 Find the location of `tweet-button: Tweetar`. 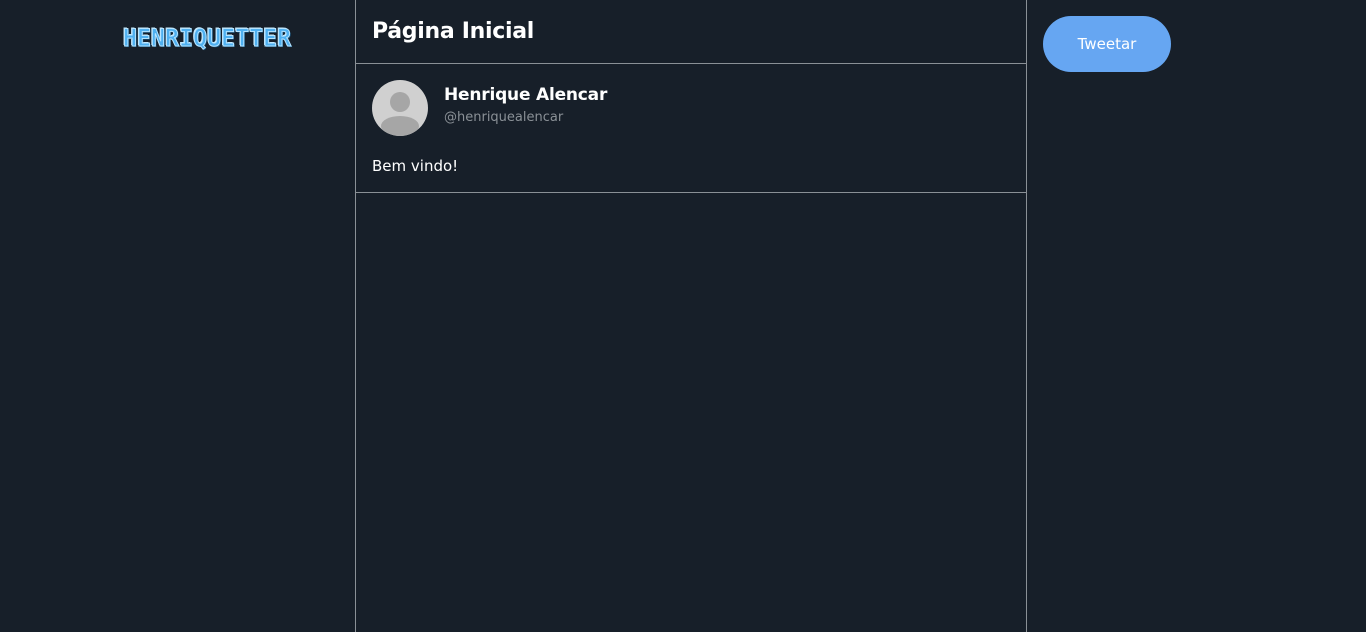

tweet-button: Tweetar is located at coordinates (1107, 44).